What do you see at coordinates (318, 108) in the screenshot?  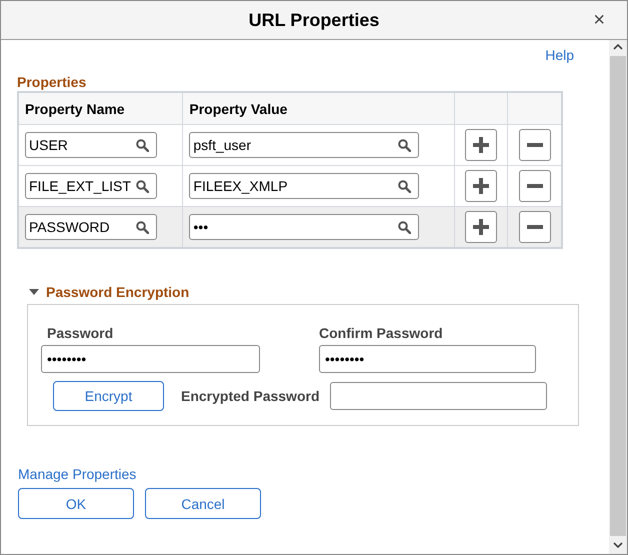 I see `column-header: Property Value` at bounding box center [318, 108].